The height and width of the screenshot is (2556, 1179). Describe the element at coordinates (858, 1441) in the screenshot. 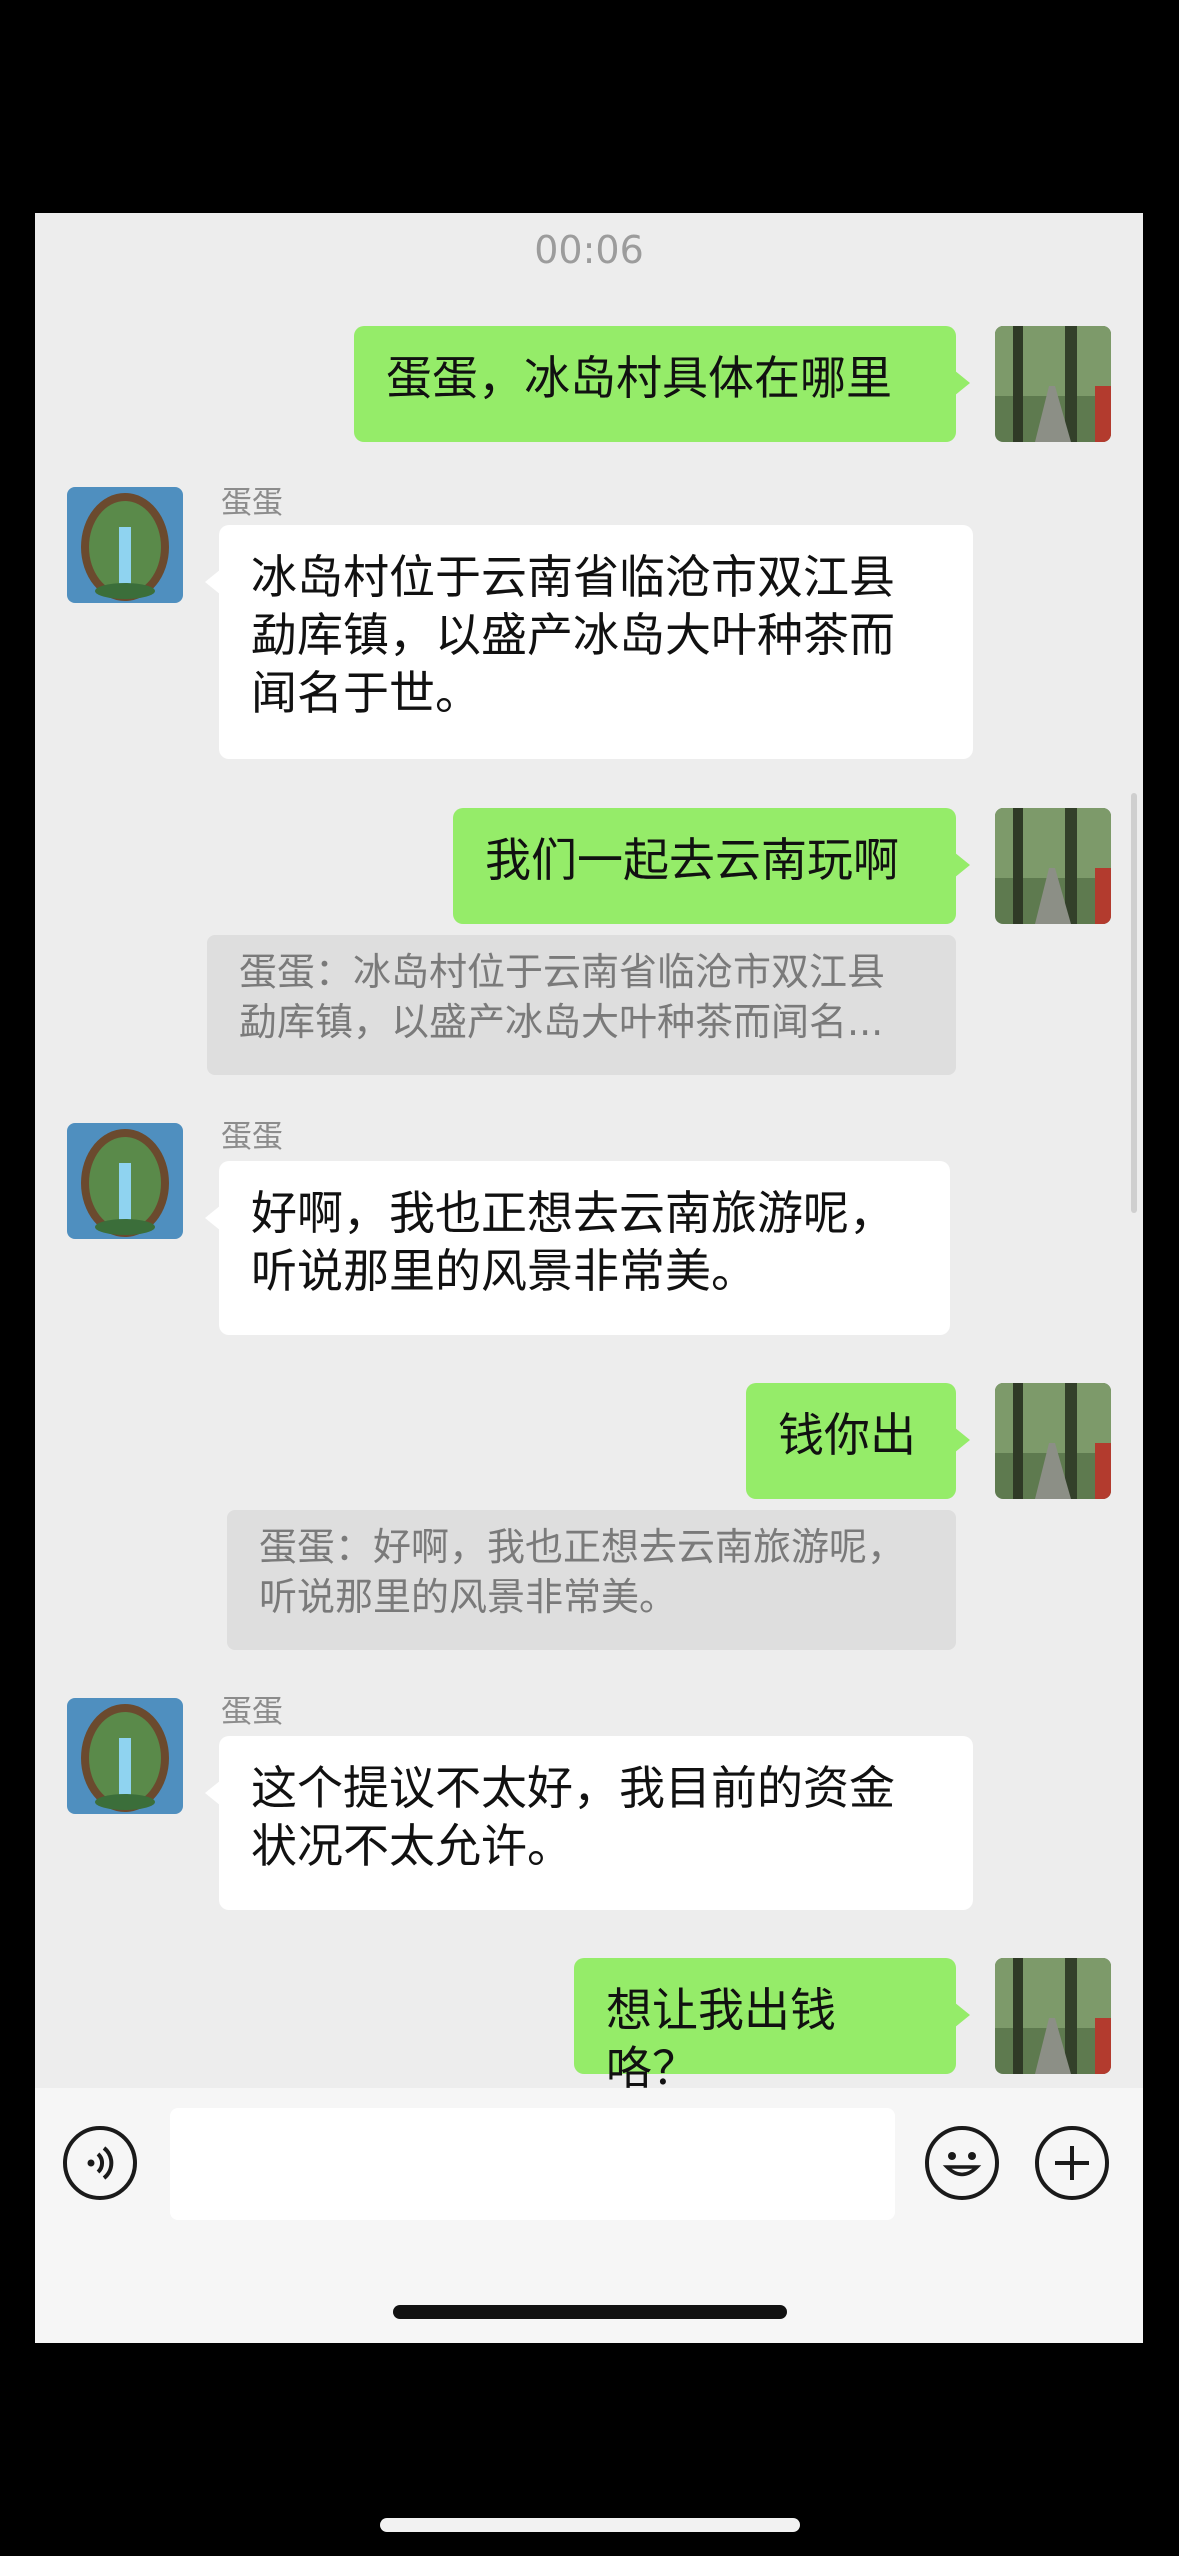

I see `message-bubble-sent: 钱你出` at that location.